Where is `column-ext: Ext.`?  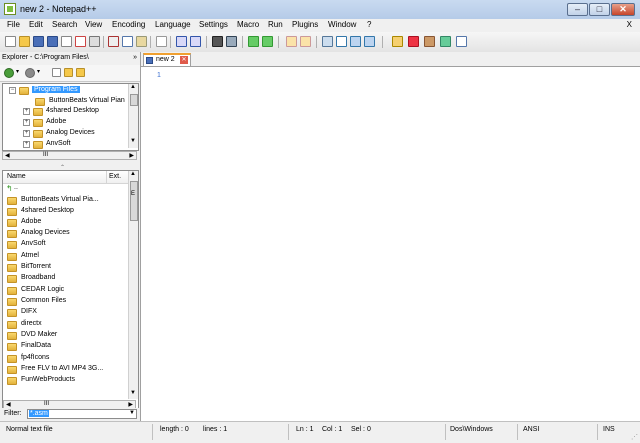 column-ext: Ext. is located at coordinates (115, 176).